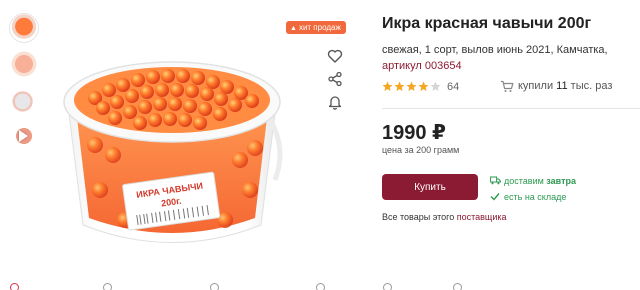 This screenshot has width=640, height=290. Describe the element at coordinates (495, 197) in the screenshot. I see `check-icon` at that location.